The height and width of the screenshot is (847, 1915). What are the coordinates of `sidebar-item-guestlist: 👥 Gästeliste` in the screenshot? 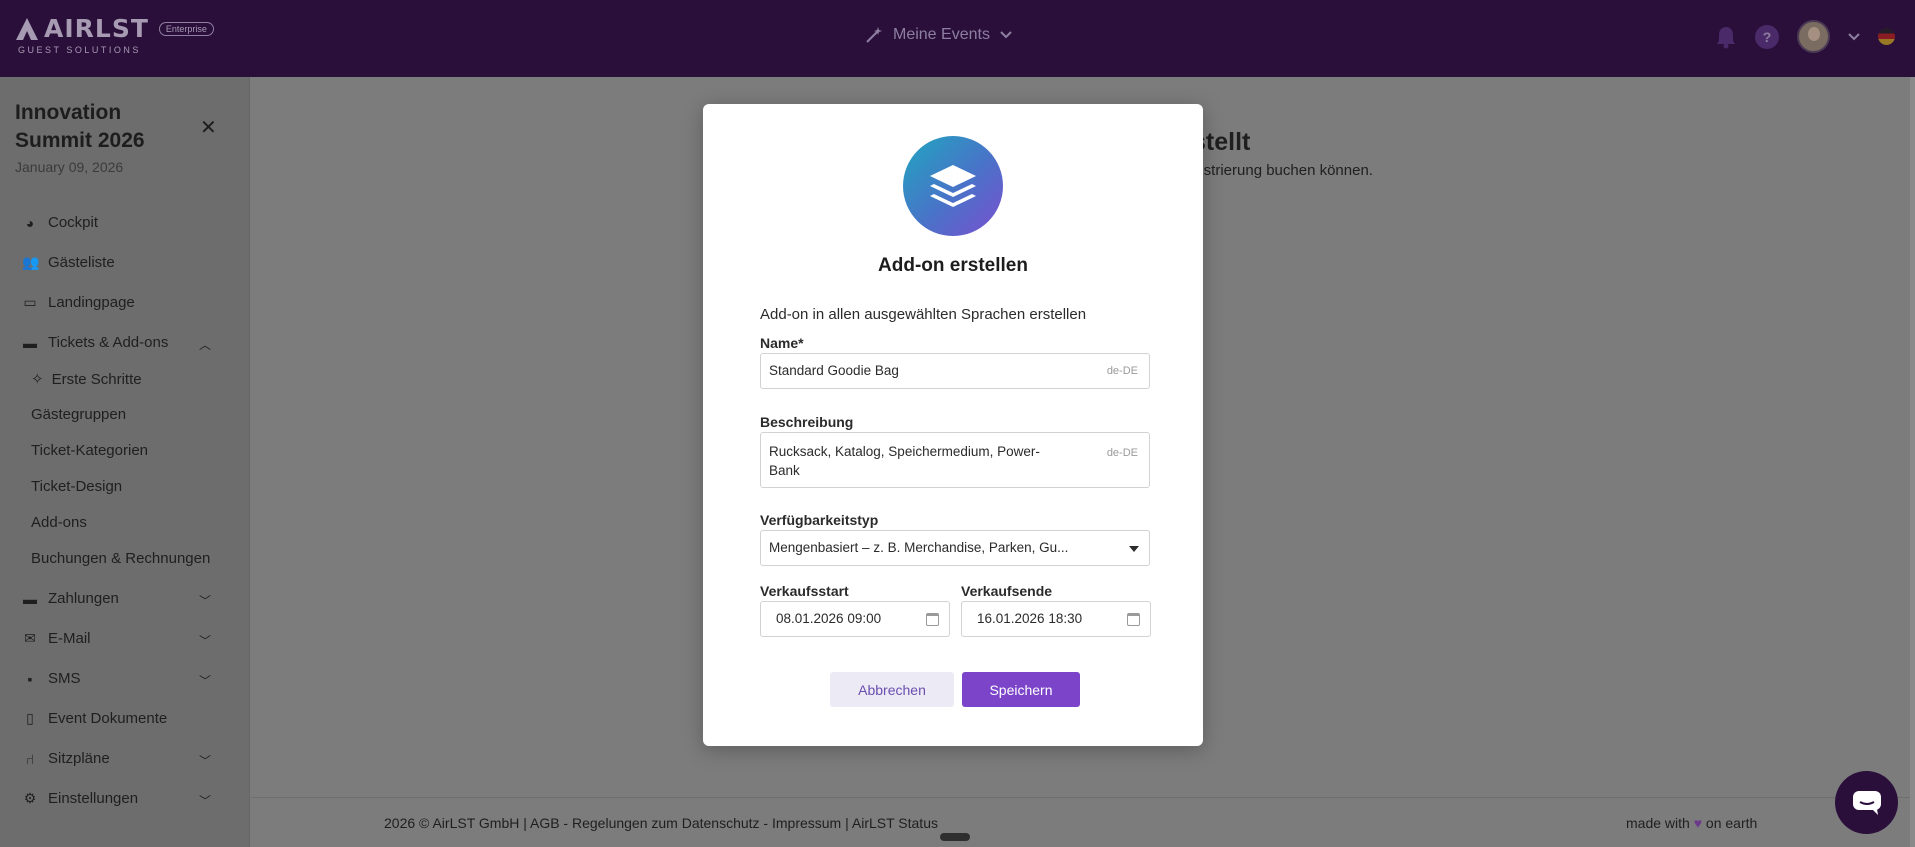 It's located at (68, 262).